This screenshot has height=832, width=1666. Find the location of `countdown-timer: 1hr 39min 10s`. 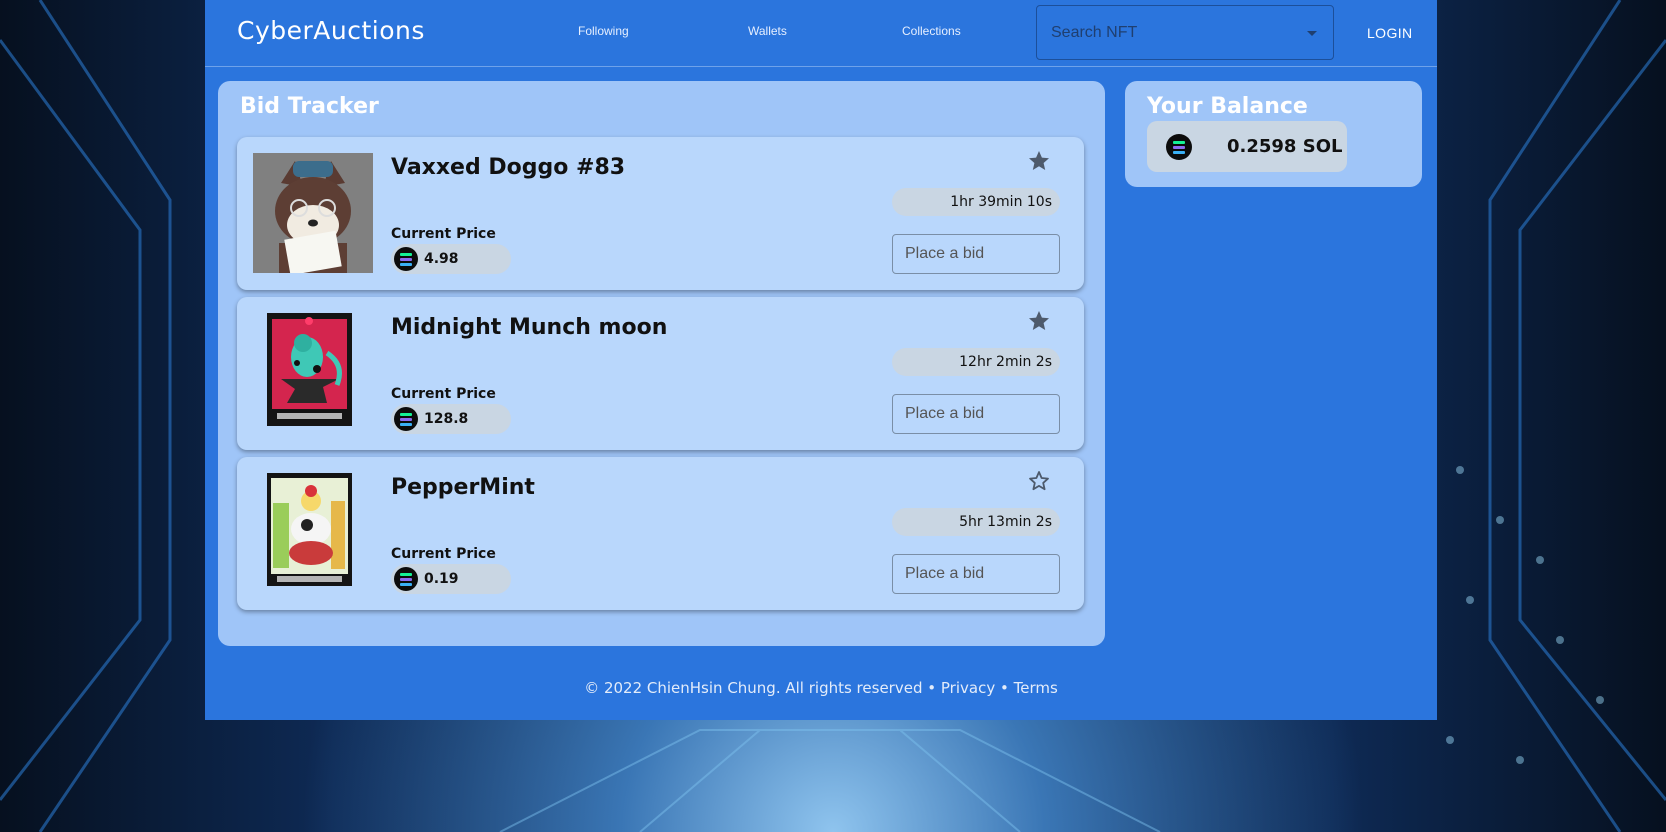

countdown-timer: 1hr 39min 10s is located at coordinates (976, 202).